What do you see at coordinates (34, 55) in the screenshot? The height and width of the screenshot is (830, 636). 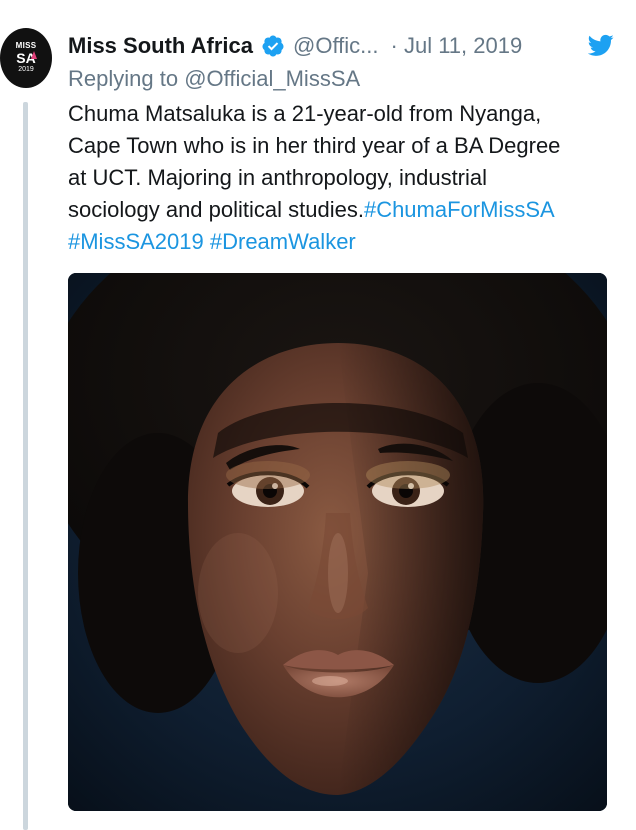 I see `logo-accent-icon` at bounding box center [34, 55].